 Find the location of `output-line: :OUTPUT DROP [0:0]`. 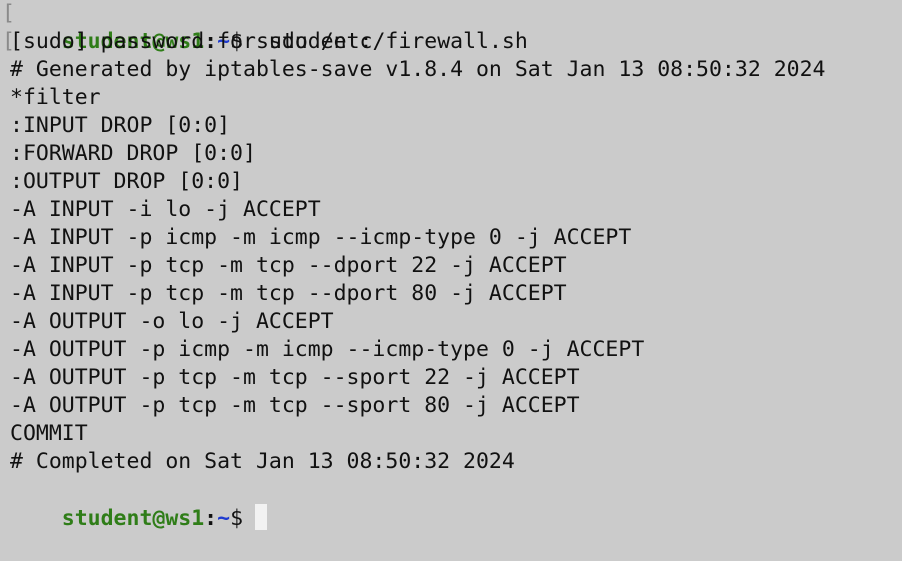

output-line: :OUTPUT DROP [0:0] is located at coordinates (126, 181).